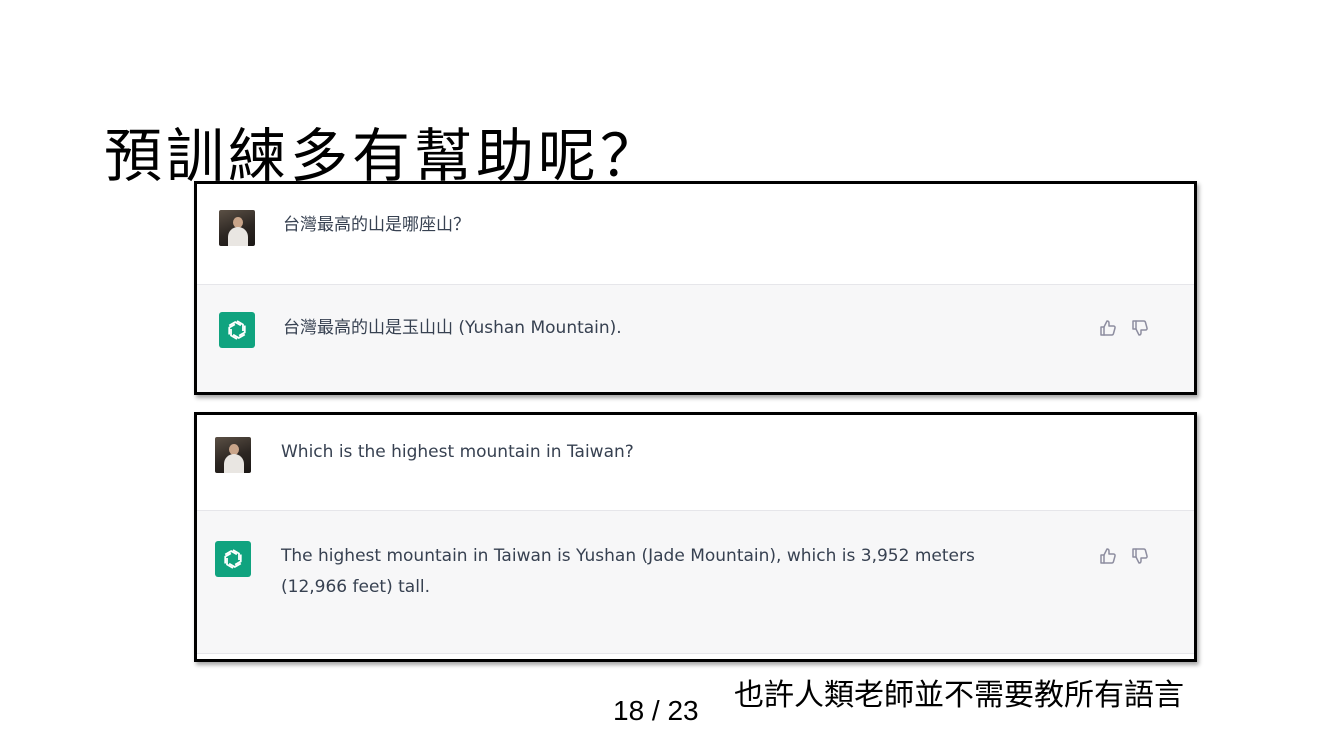 Image resolution: width=1334 pixels, height=750 pixels. Describe the element at coordinates (656, 710) in the screenshot. I see `page-number: 18 / 23` at that location.